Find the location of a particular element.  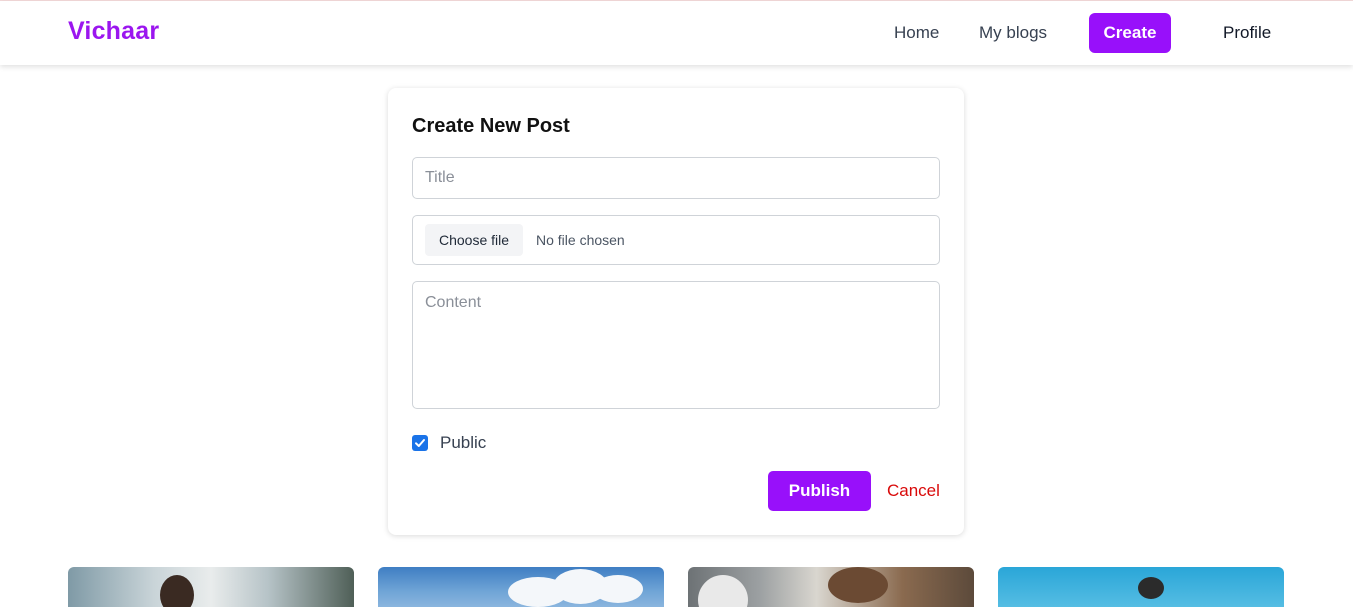

nav-profile-link: Profile is located at coordinates (1247, 33).